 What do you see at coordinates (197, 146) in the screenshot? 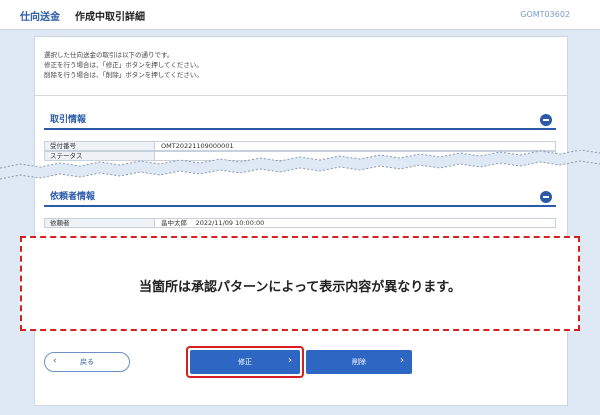
I see `row-value: OMT20221109000001` at bounding box center [197, 146].